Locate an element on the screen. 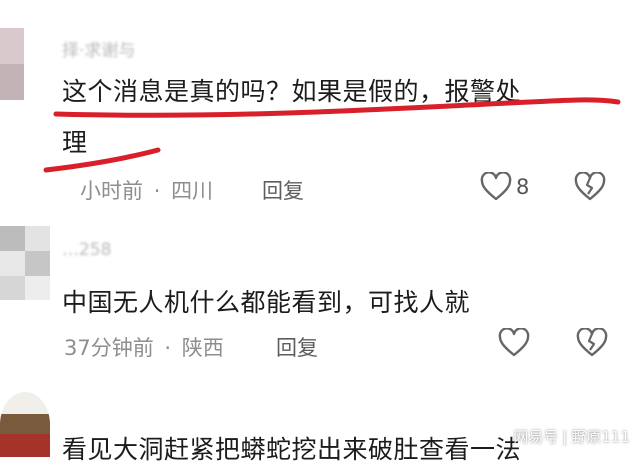 Image resolution: width=640 pixels, height=466 pixels. watermark-author: 野原111 is located at coordinates (600, 437).